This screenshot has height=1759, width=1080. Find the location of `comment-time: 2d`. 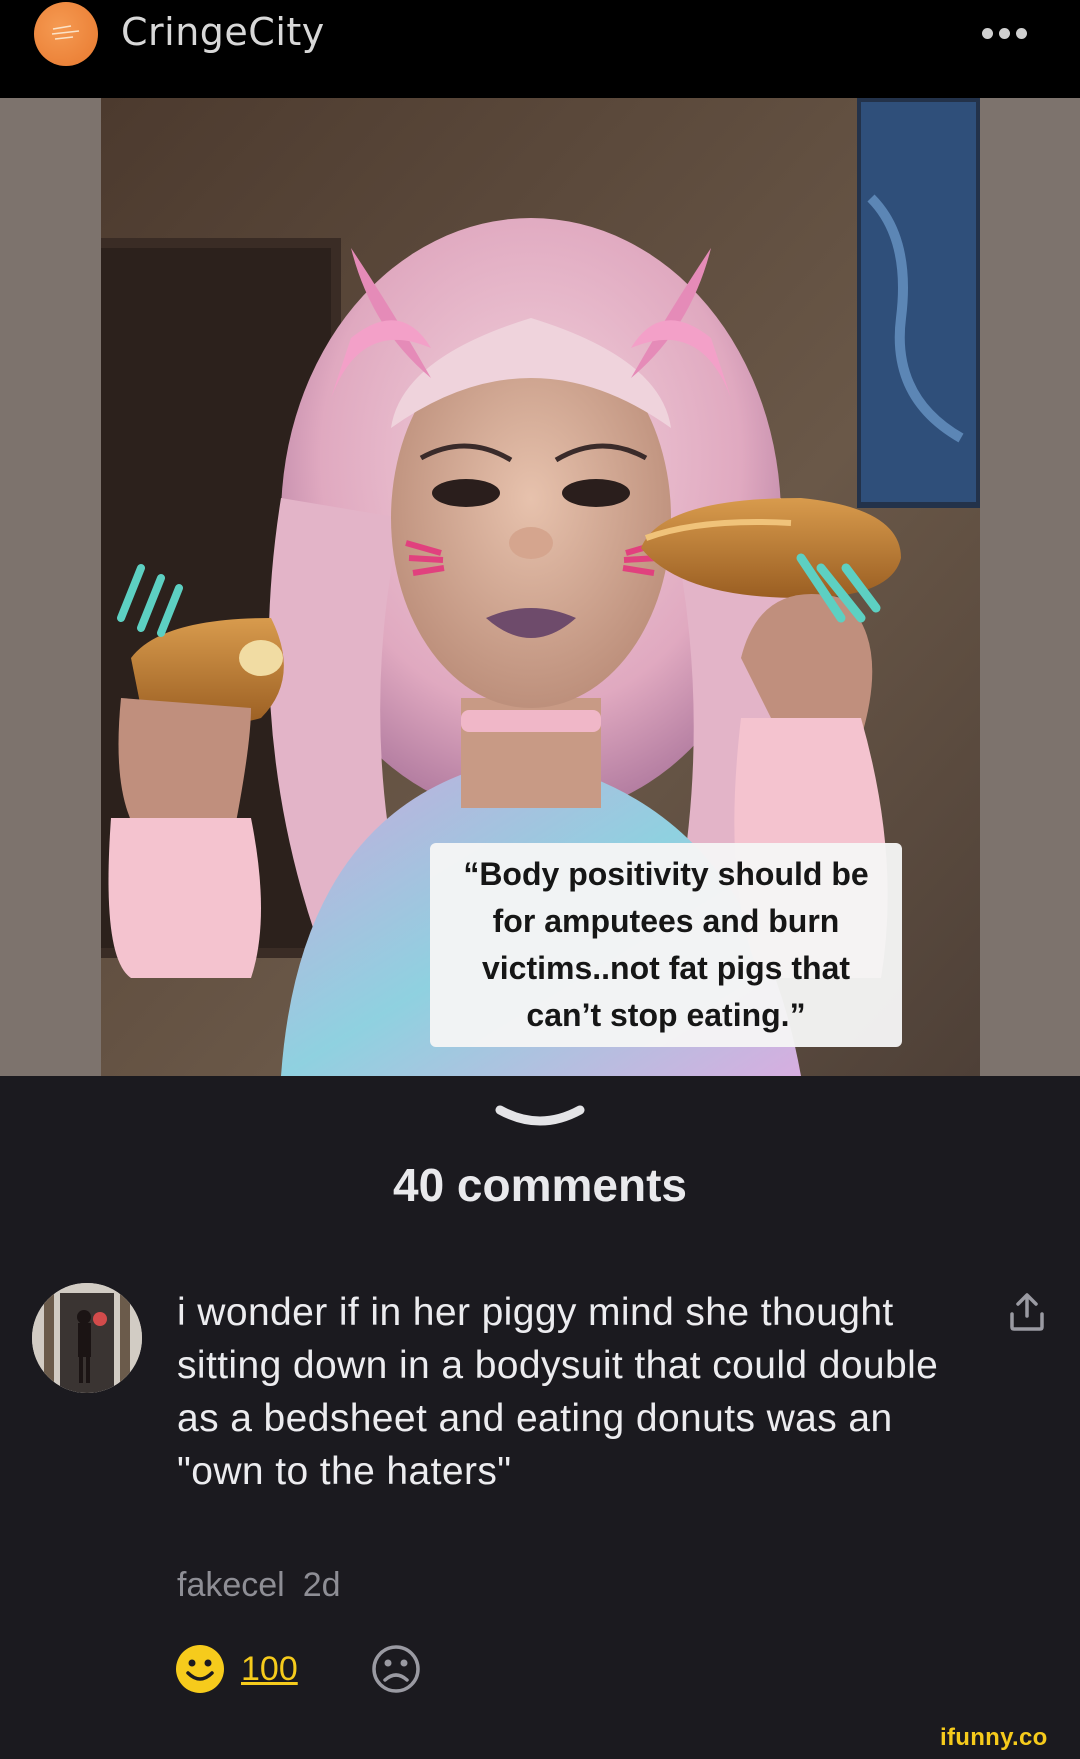

comment-time: 2d is located at coordinates (321, 1585).